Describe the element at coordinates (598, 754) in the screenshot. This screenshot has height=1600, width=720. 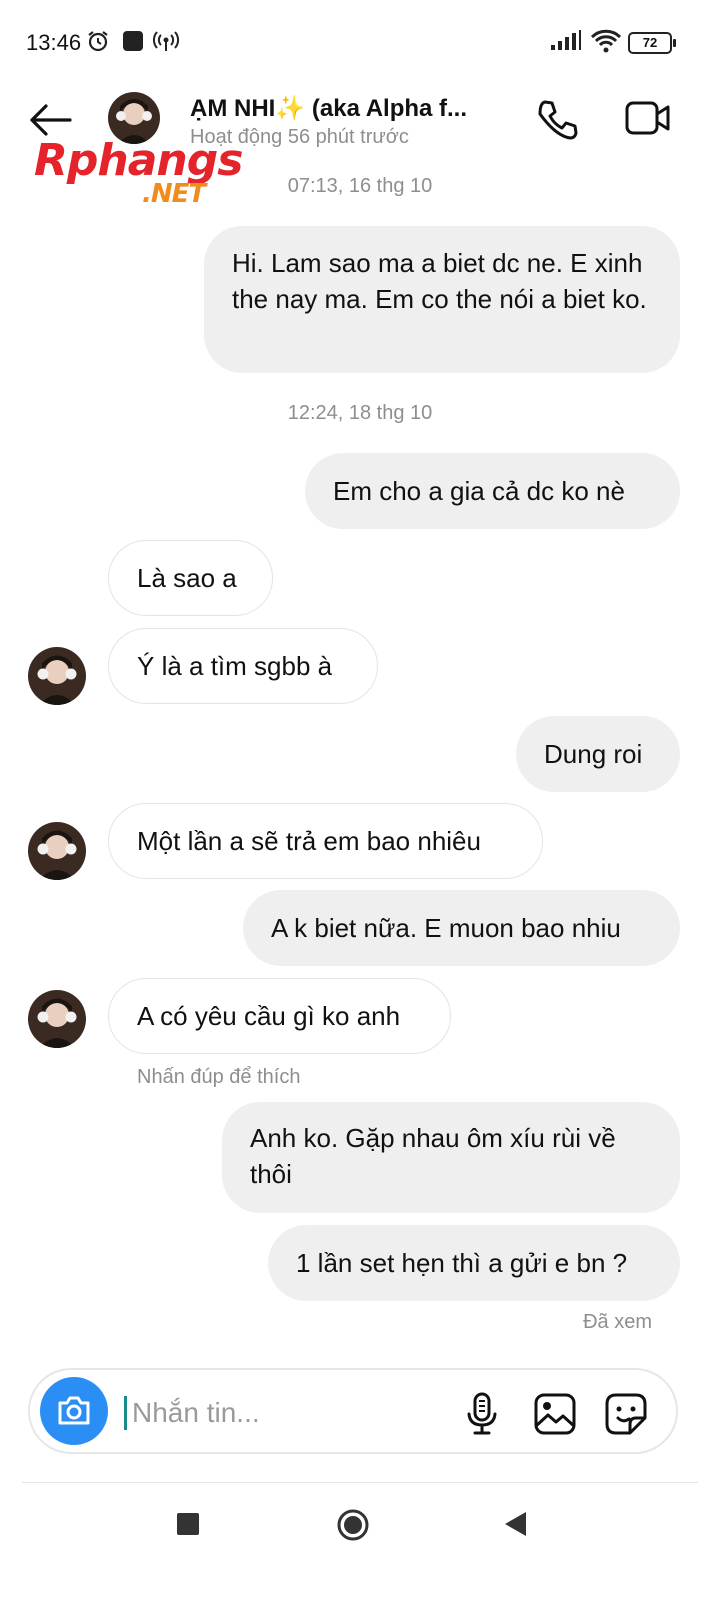
I see `outgoing-message: Dung roi` at that location.